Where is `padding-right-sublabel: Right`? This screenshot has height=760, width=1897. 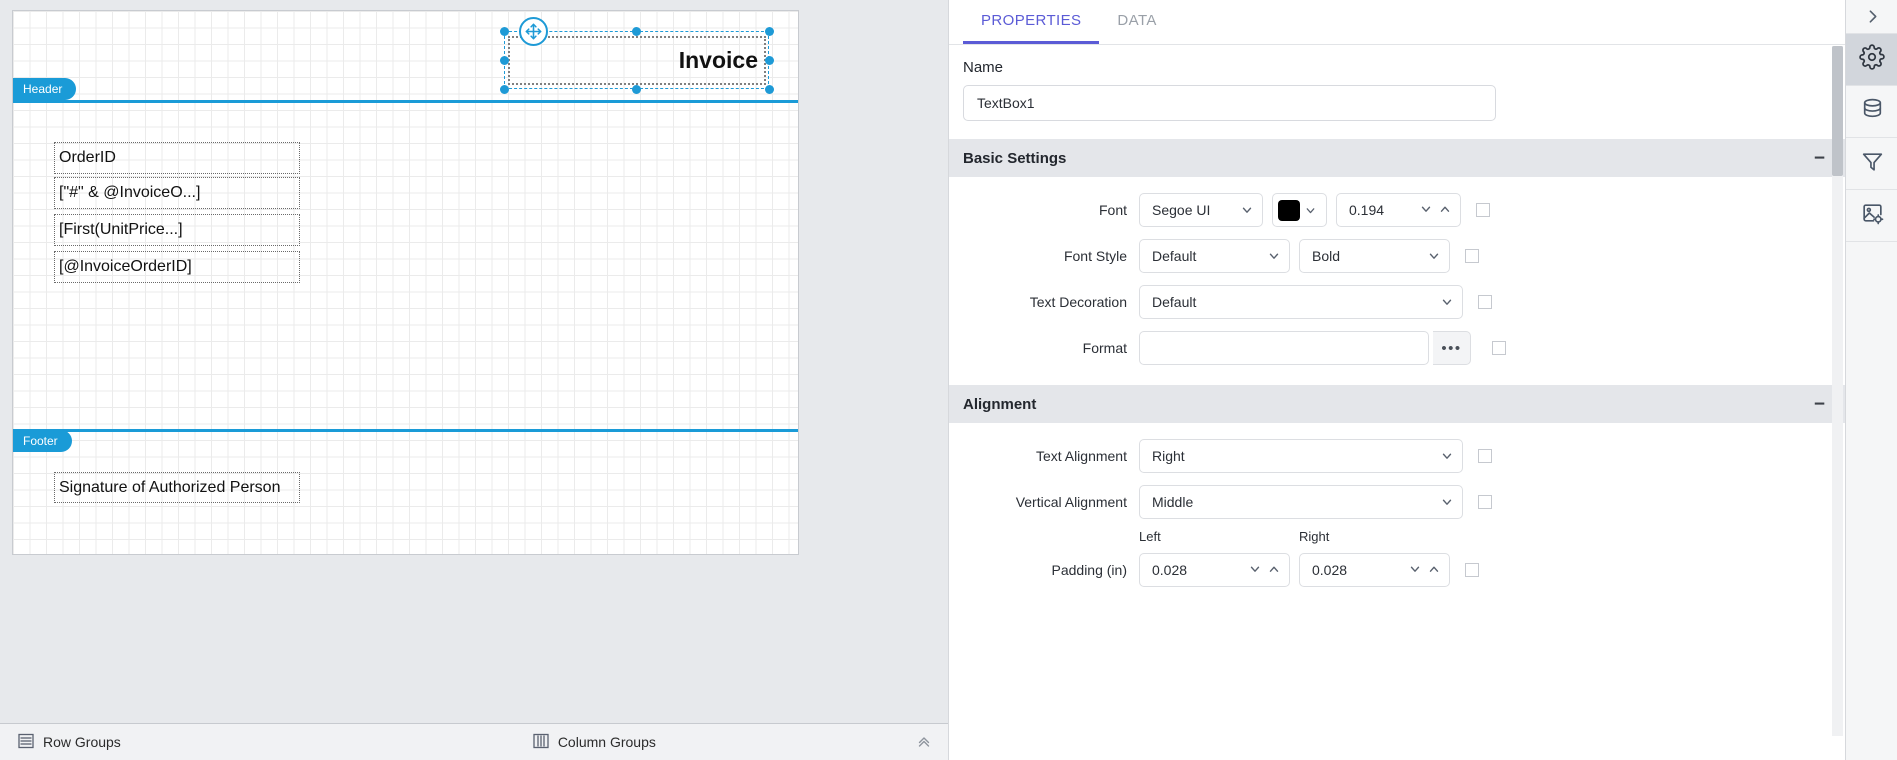 padding-right-sublabel: Right is located at coordinates (1314, 536).